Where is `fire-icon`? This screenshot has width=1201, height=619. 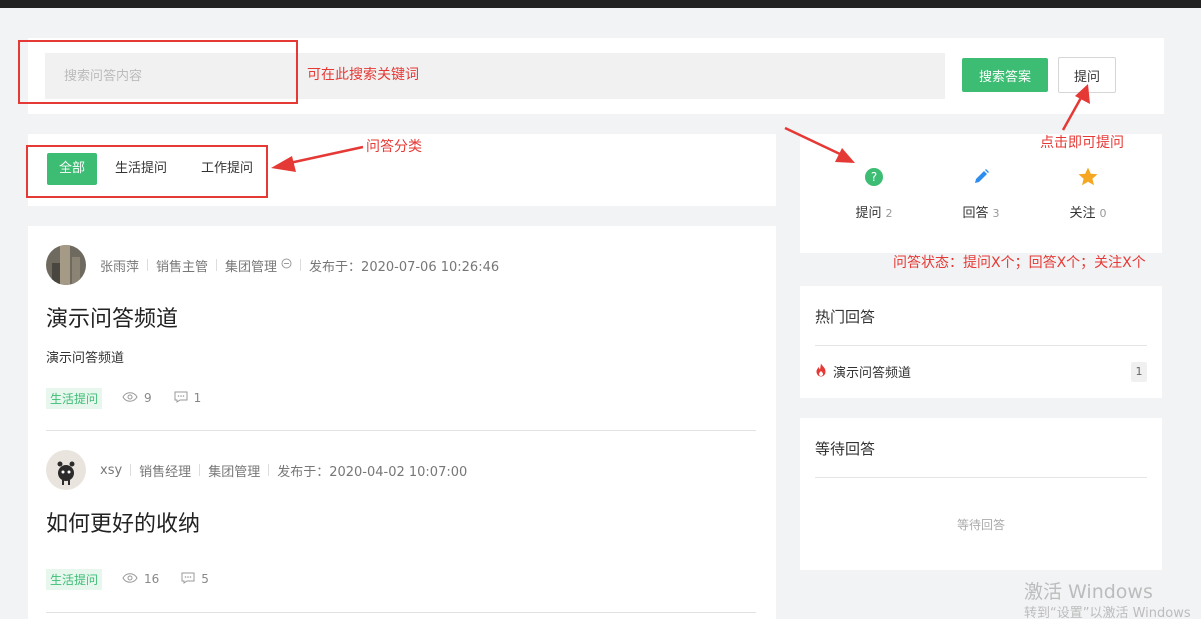 fire-icon is located at coordinates (821, 372).